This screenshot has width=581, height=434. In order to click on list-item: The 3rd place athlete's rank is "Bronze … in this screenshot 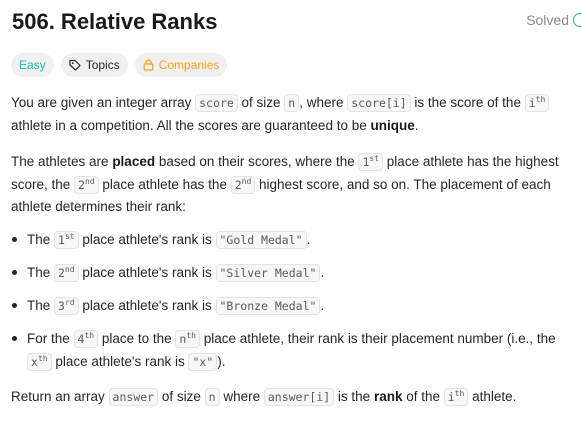, I will do `click(293, 306)`.